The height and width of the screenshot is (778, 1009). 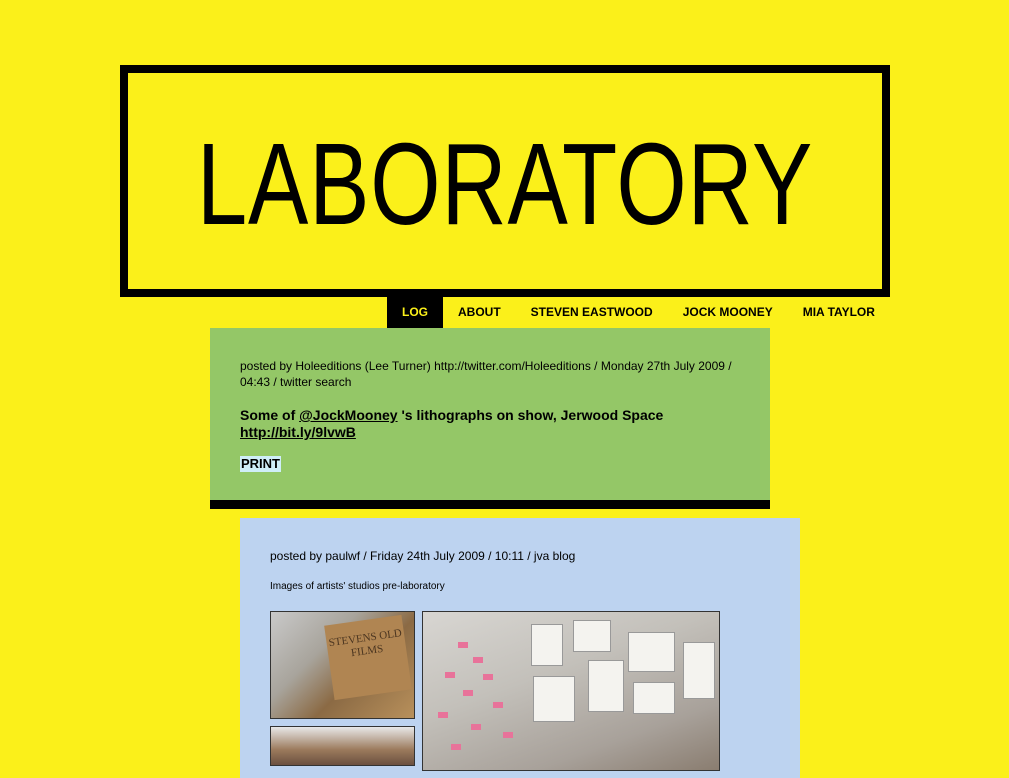 What do you see at coordinates (571, 691) in the screenshot?
I see `studio-photo-wall` at bounding box center [571, 691].